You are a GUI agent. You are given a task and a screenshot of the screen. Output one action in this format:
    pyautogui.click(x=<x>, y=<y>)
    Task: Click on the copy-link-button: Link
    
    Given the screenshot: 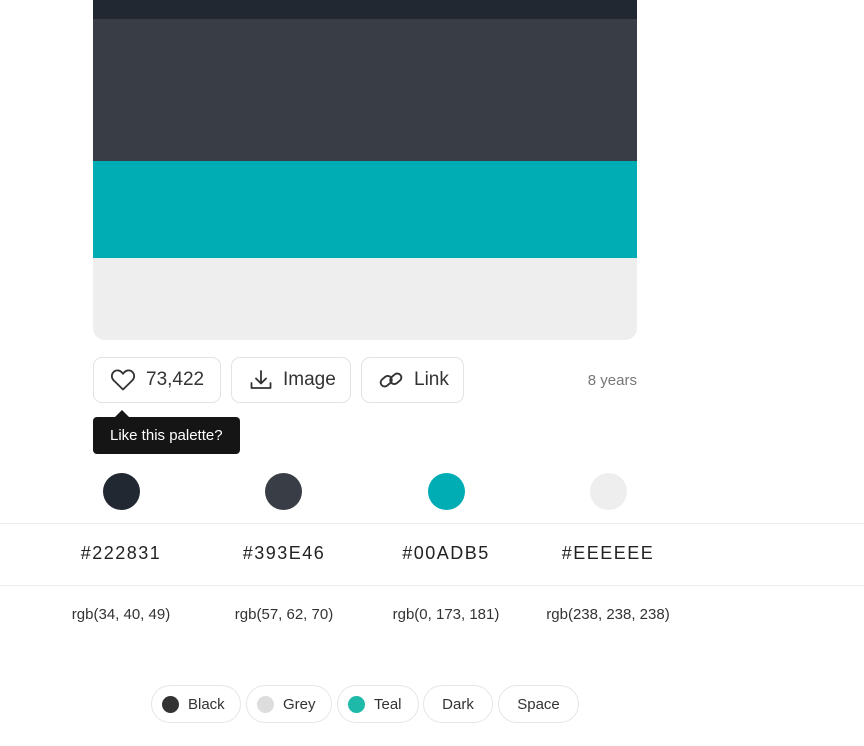 What is the action you would take?
    pyautogui.click(x=412, y=380)
    